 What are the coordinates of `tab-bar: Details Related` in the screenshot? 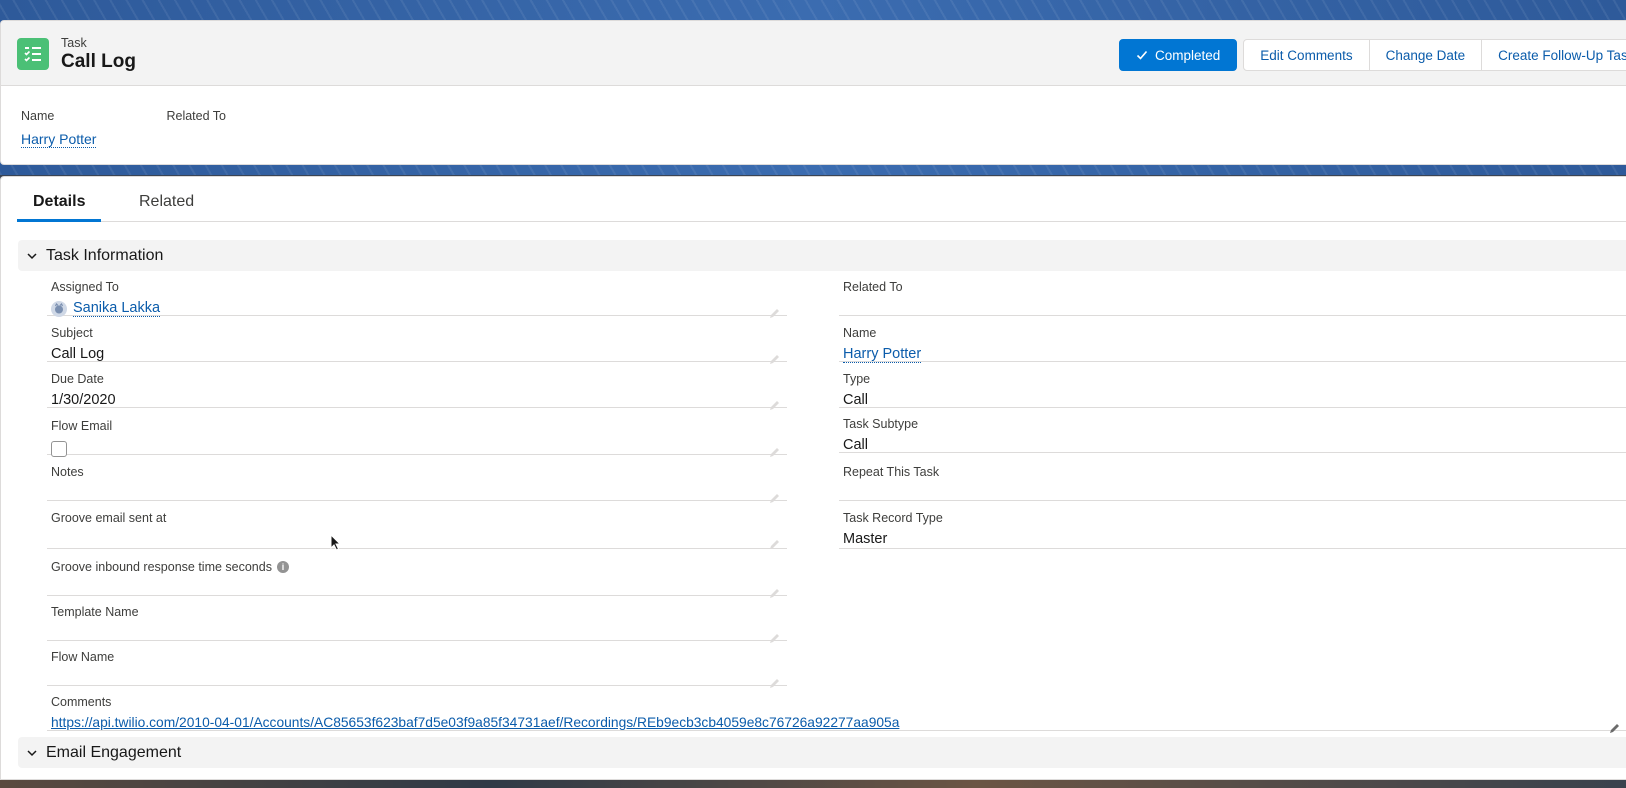 It's located at (821, 199).